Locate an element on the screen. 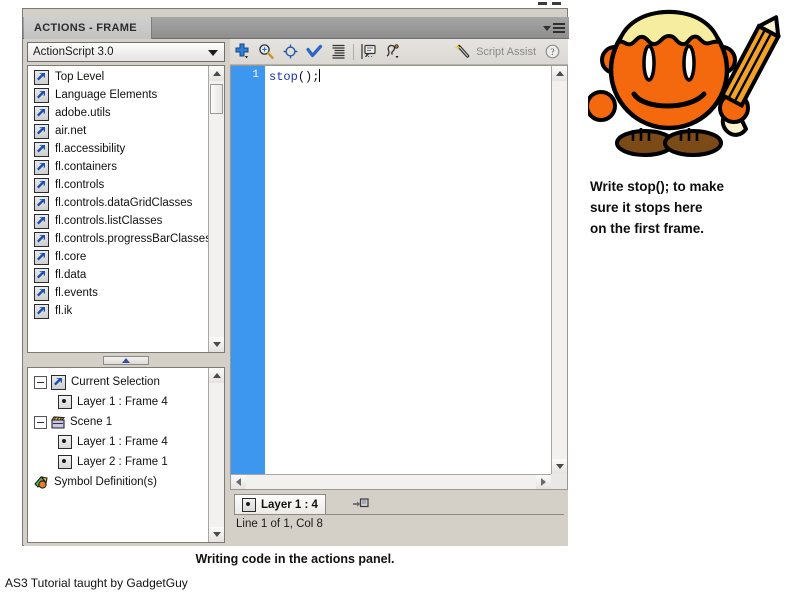 Image resolution: width=800 pixels, height=600 pixels. toolbar-separator is located at coordinates (353, 51).